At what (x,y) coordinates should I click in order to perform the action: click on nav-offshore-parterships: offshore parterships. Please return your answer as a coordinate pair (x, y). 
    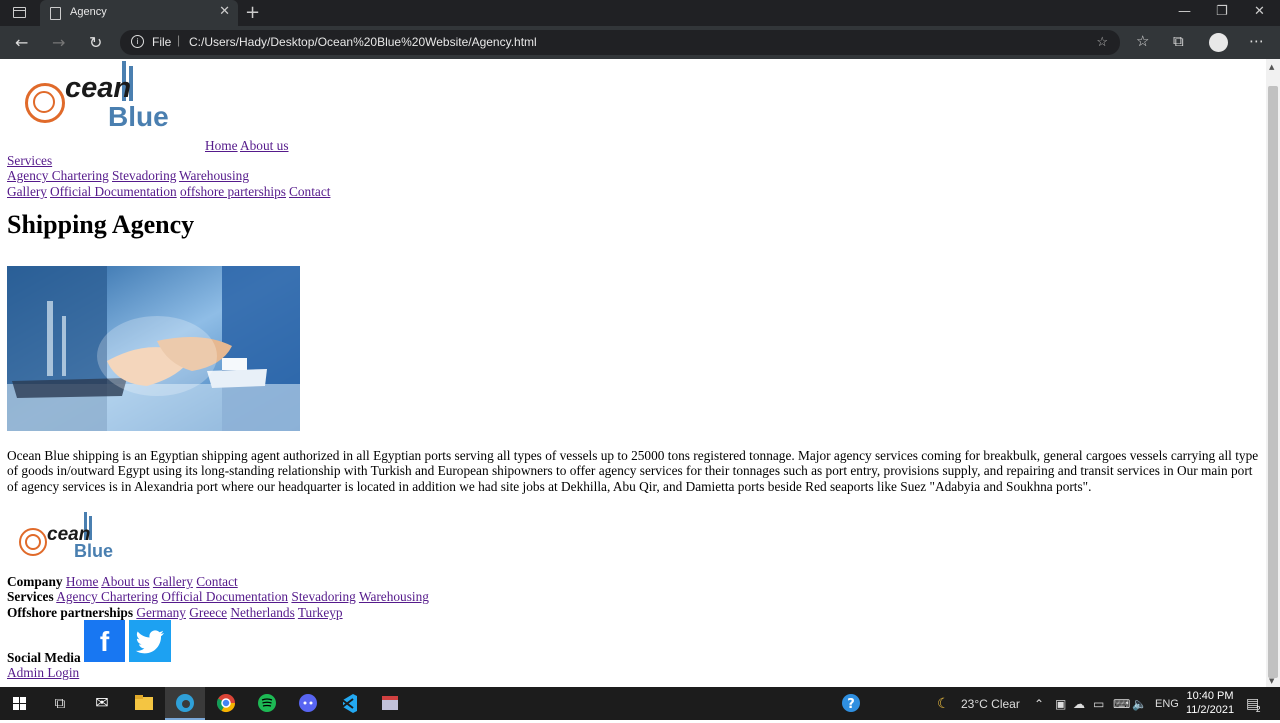
    Looking at the image, I should click on (233, 191).